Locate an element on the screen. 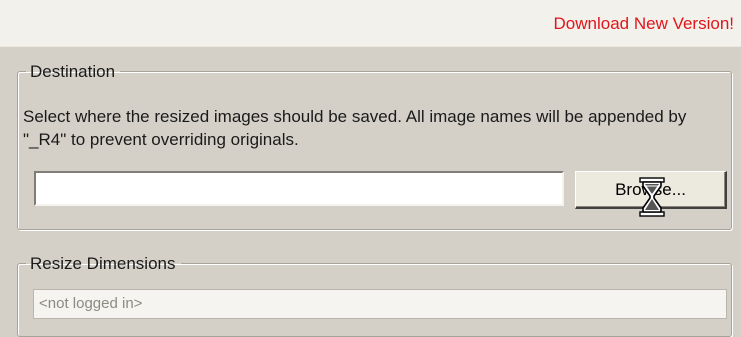 Image resolution: width=741 pixels, height=337 pixels. top-strip: Download New Version! is located at coordinates (370, 23).